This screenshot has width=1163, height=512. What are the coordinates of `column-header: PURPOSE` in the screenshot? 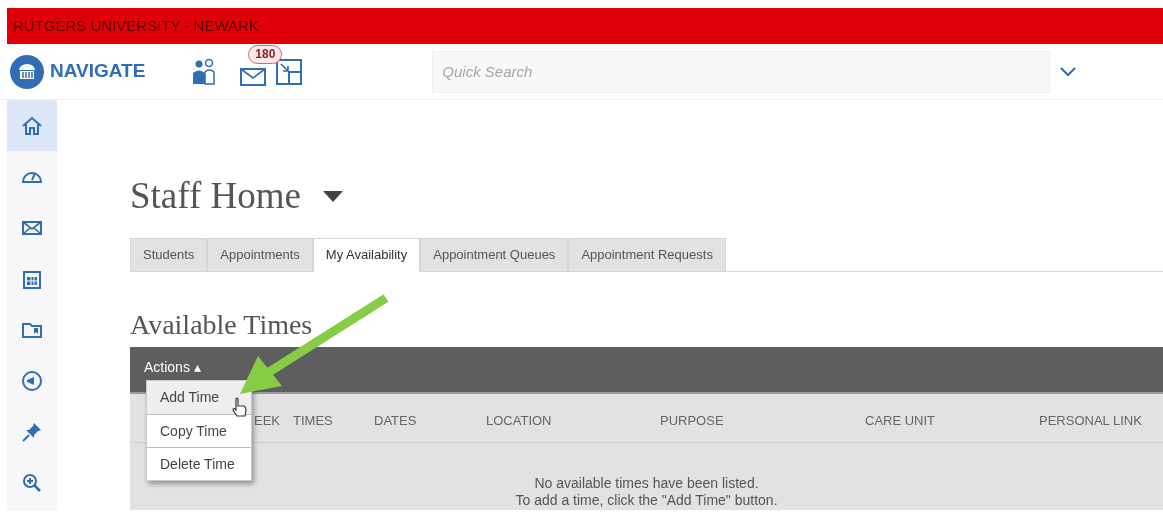 It's located at (692, 421).